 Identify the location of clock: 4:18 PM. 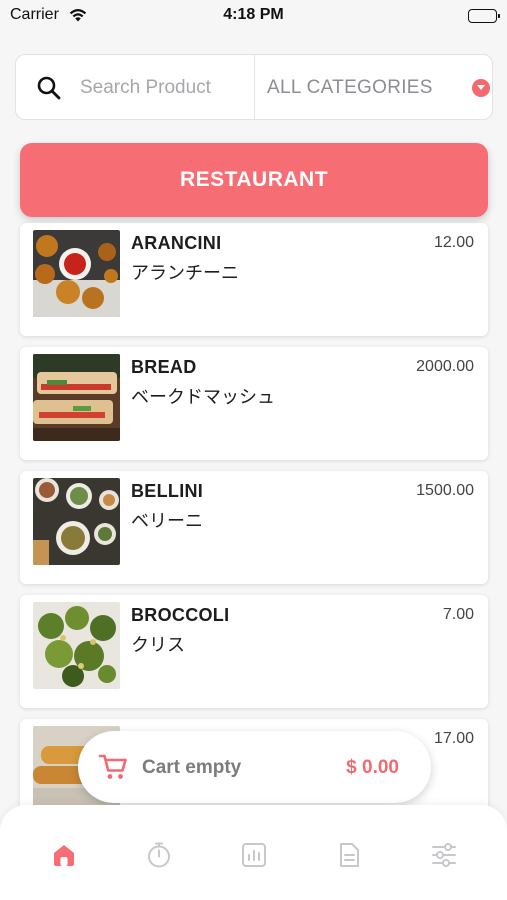
(253, 14).